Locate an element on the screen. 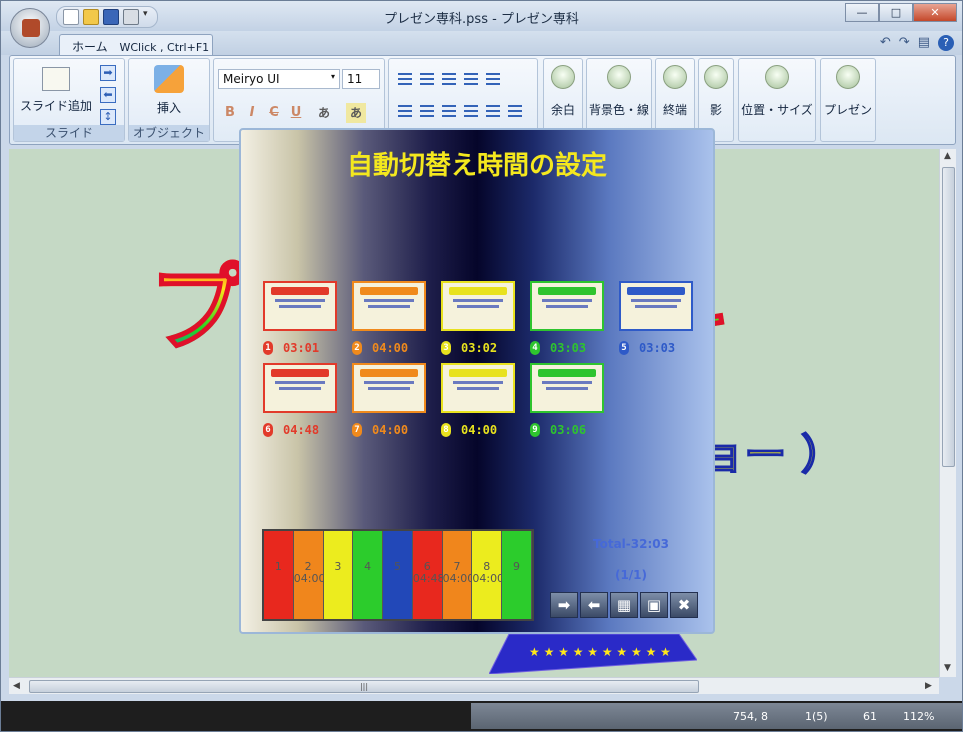 The image size is (963, 732). margin-label: 余白 is located at coordinates (562, 110).